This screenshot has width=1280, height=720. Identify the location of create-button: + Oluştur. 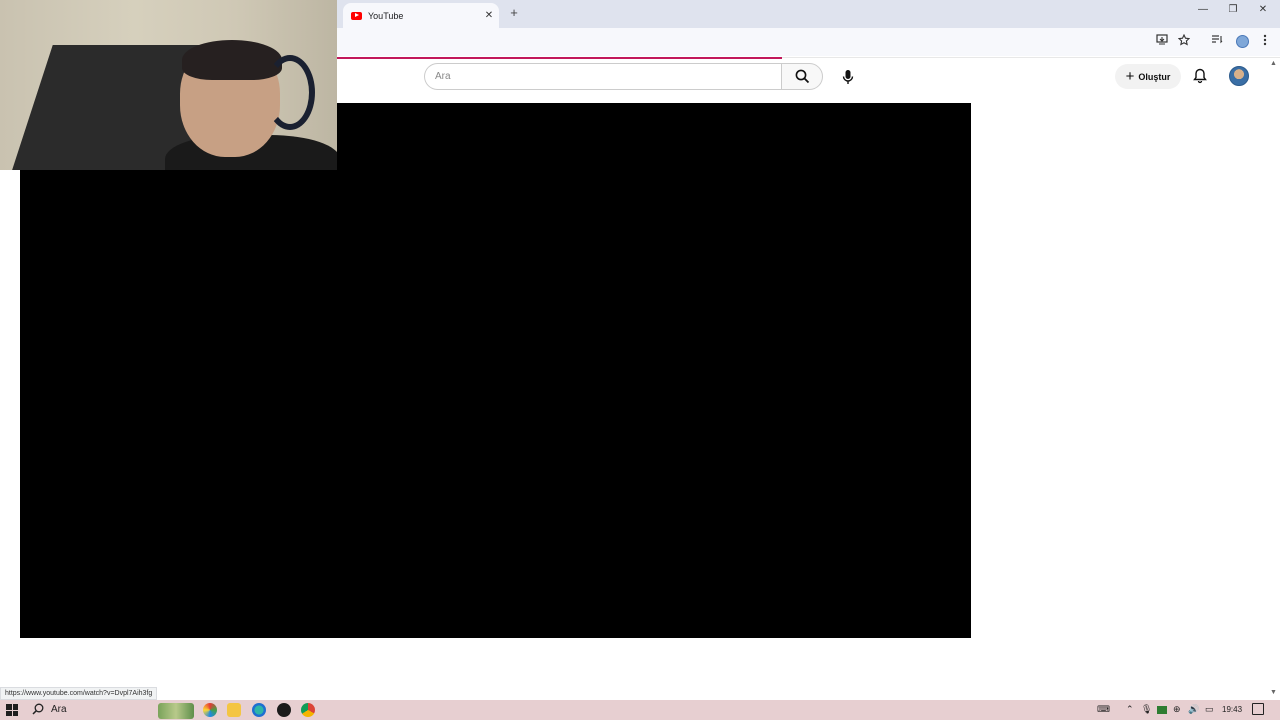
(1148, 76).